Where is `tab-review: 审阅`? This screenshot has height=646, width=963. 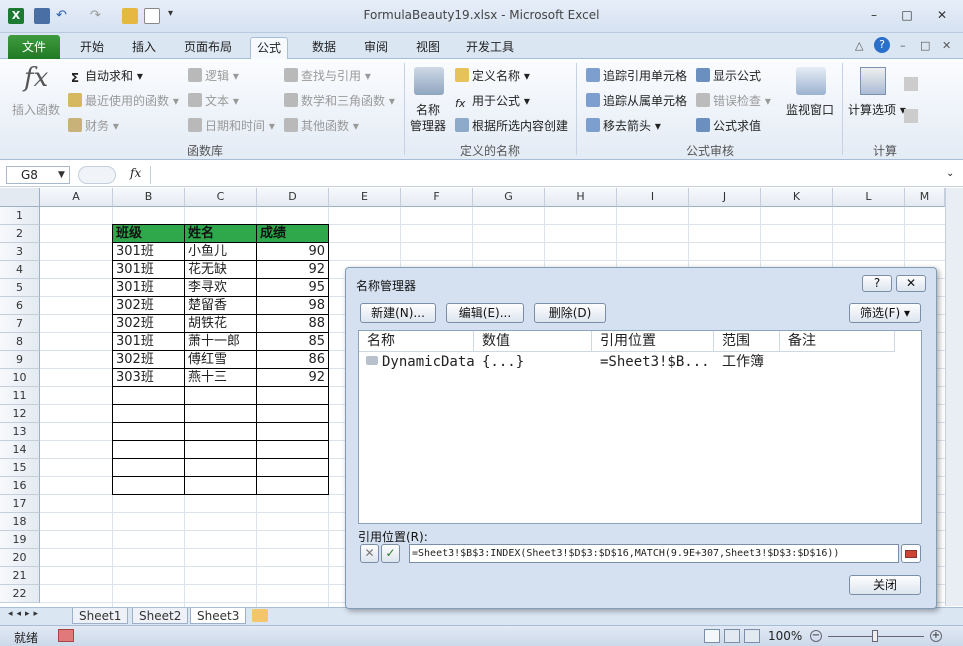 tab-review: 审阅 is located at coordinates (376, 48).